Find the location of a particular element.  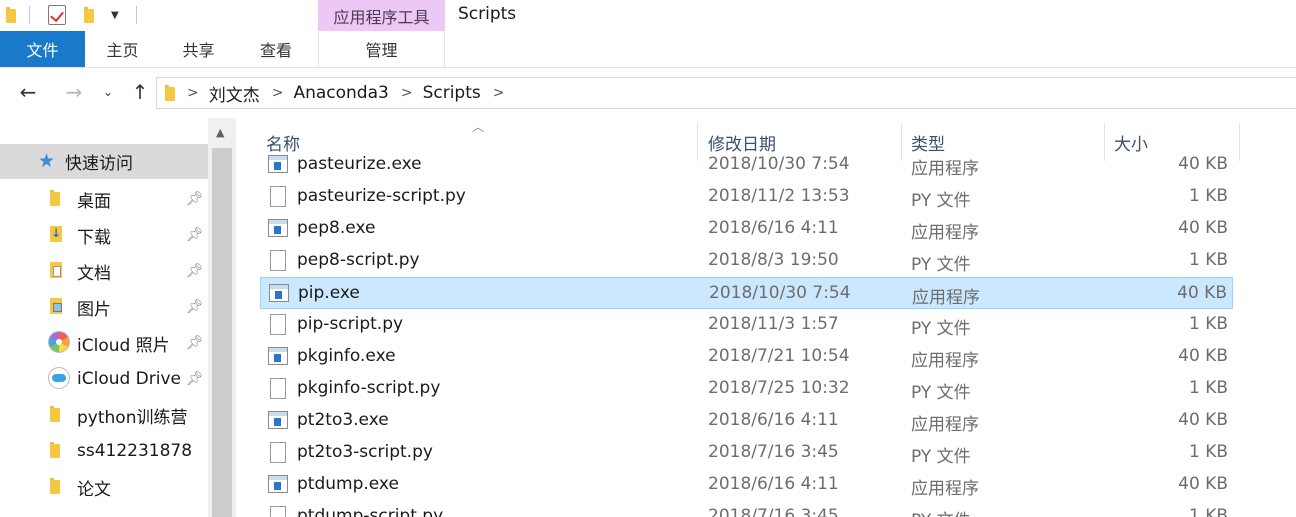

scrollbar-thumb is located at coordinates (222, 332).